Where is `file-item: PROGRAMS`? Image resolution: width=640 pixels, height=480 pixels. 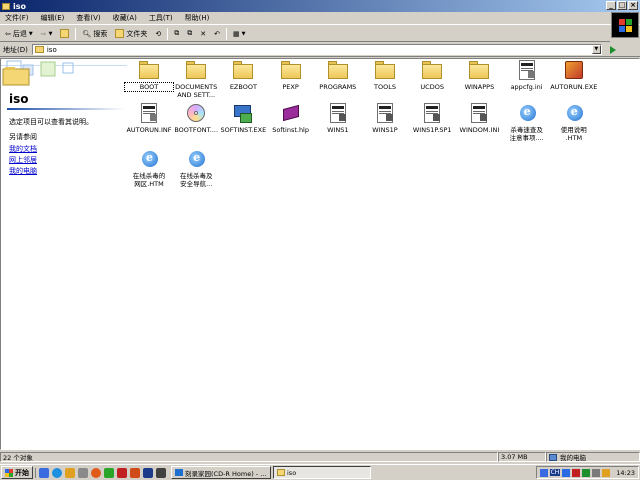
file-item: PROGRAMS is located at coordinates (338, 75).